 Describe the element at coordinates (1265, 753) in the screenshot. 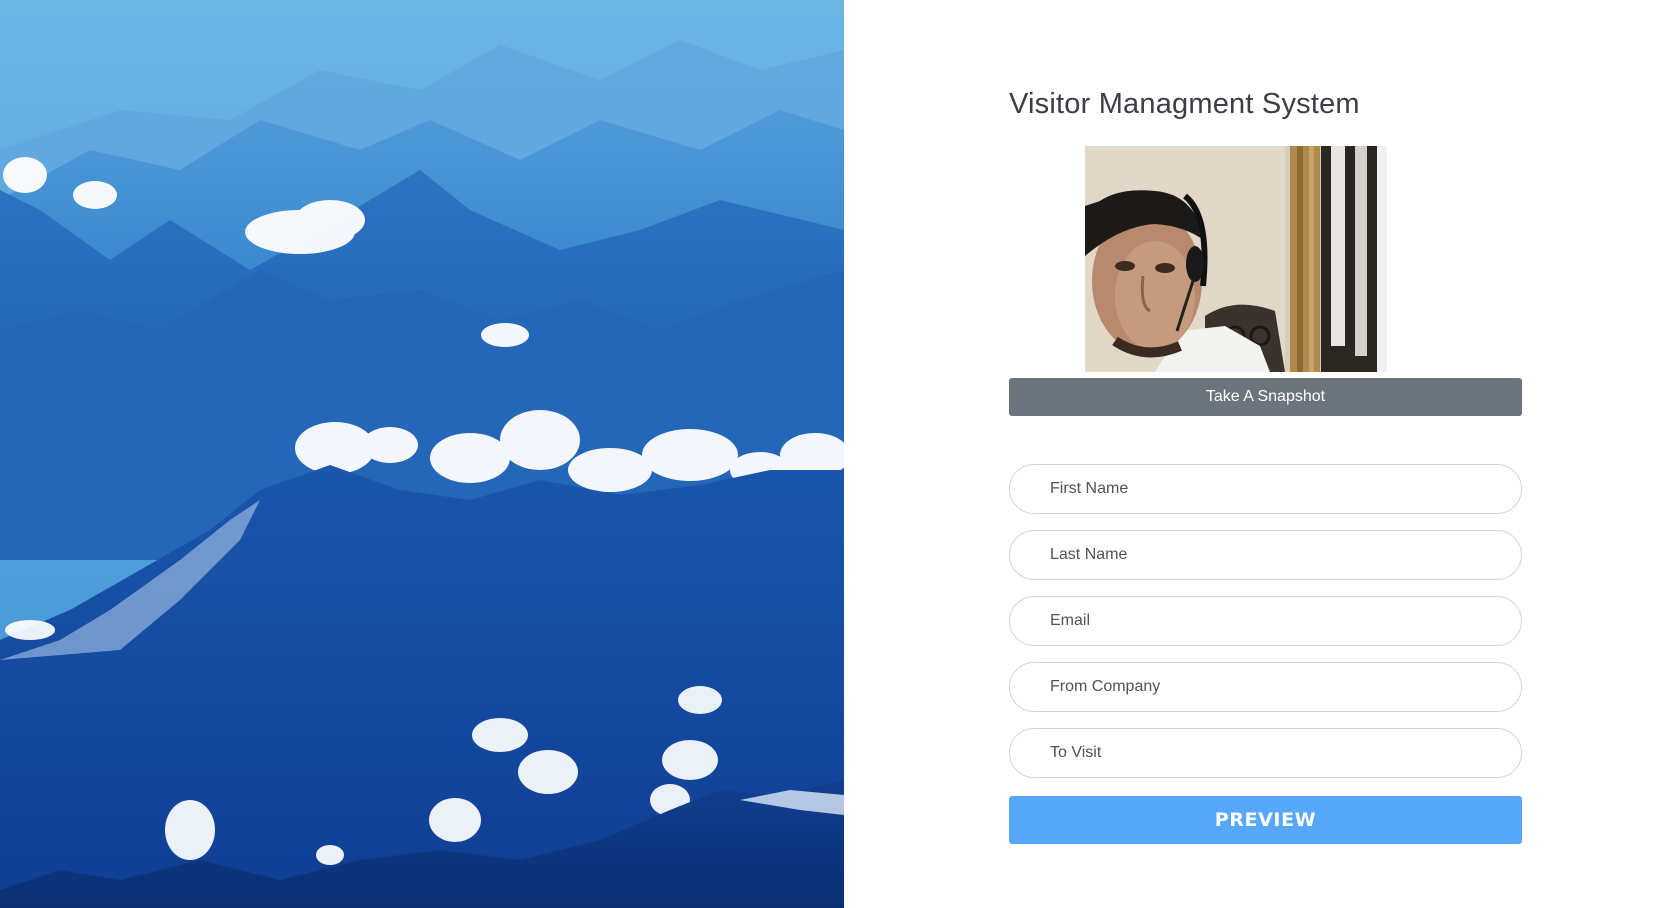

I see `to-visit-input` at that location.